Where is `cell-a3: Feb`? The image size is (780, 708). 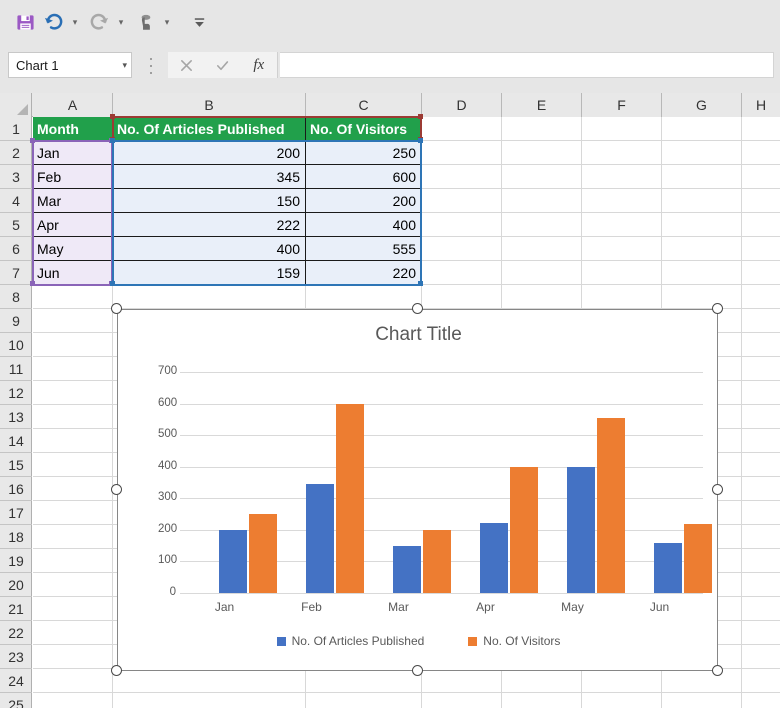 cell-a3: Feb is located at coordinates (72, 177).